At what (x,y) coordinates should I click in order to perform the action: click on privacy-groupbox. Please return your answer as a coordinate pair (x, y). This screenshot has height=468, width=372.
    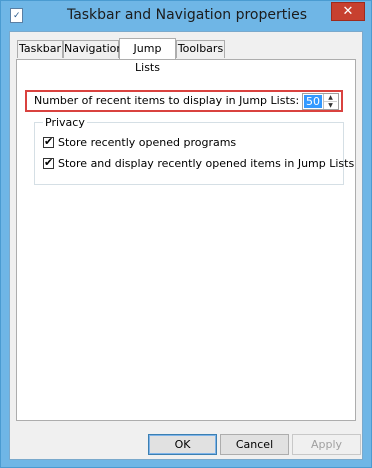
    Looking at the image, I should click on (189, 153).